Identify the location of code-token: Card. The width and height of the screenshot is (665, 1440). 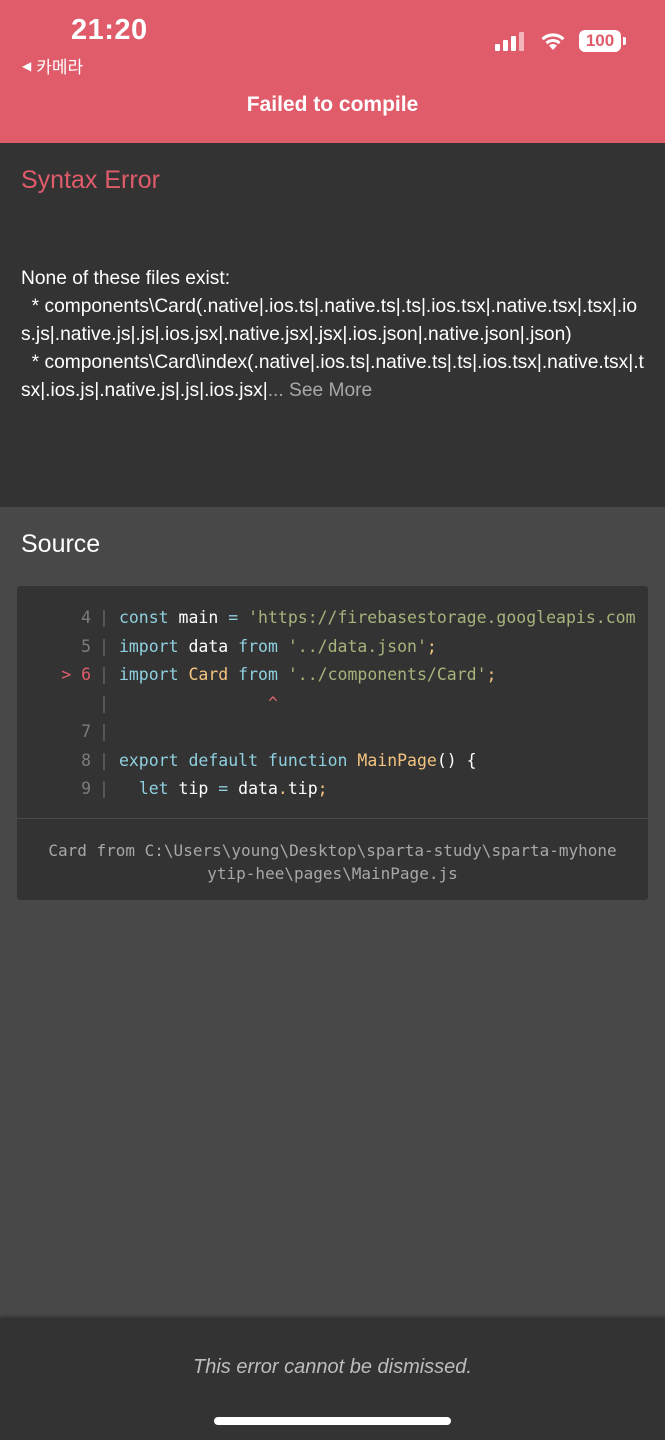
(208, 674).